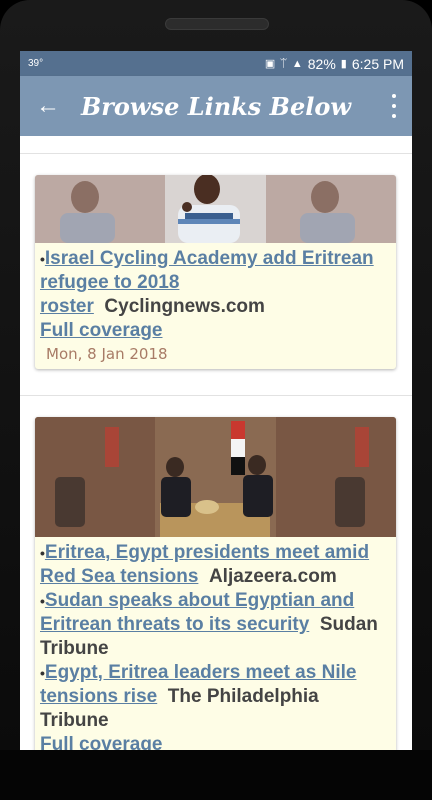 The image size is (432, 800). Describe the element at coordinates (283, 63) in the screenshot. I see `bluetooth-icon: ᛠ` at that location.